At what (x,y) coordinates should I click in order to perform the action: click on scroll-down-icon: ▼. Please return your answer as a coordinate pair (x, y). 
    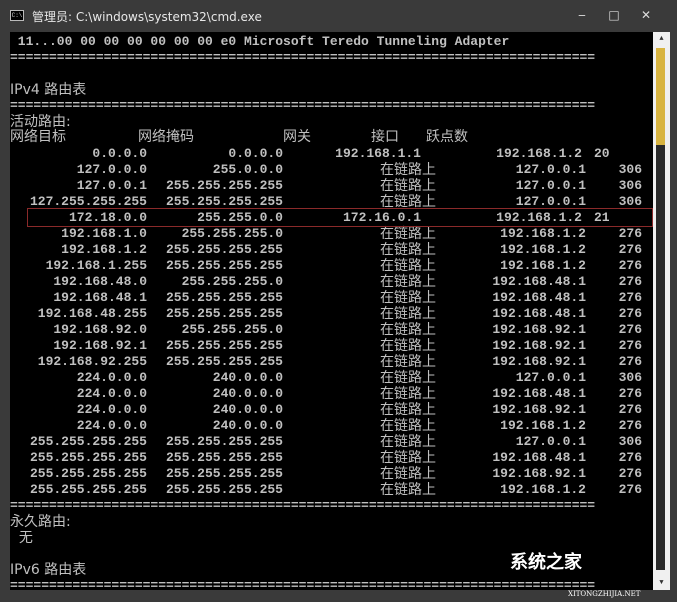
    Looking at the image, I should click on (661, 583).